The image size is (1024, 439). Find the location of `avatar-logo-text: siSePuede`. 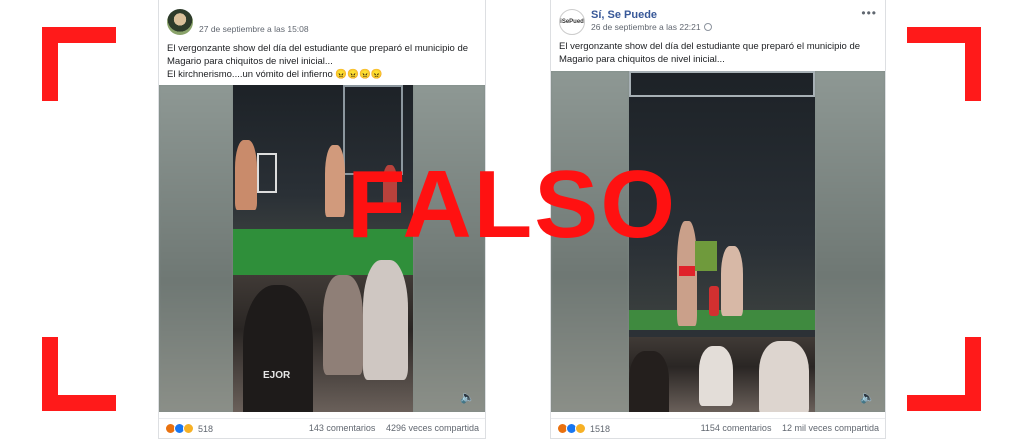

avatar-logo-text: siSePuede is located at coordinates (572, 22).